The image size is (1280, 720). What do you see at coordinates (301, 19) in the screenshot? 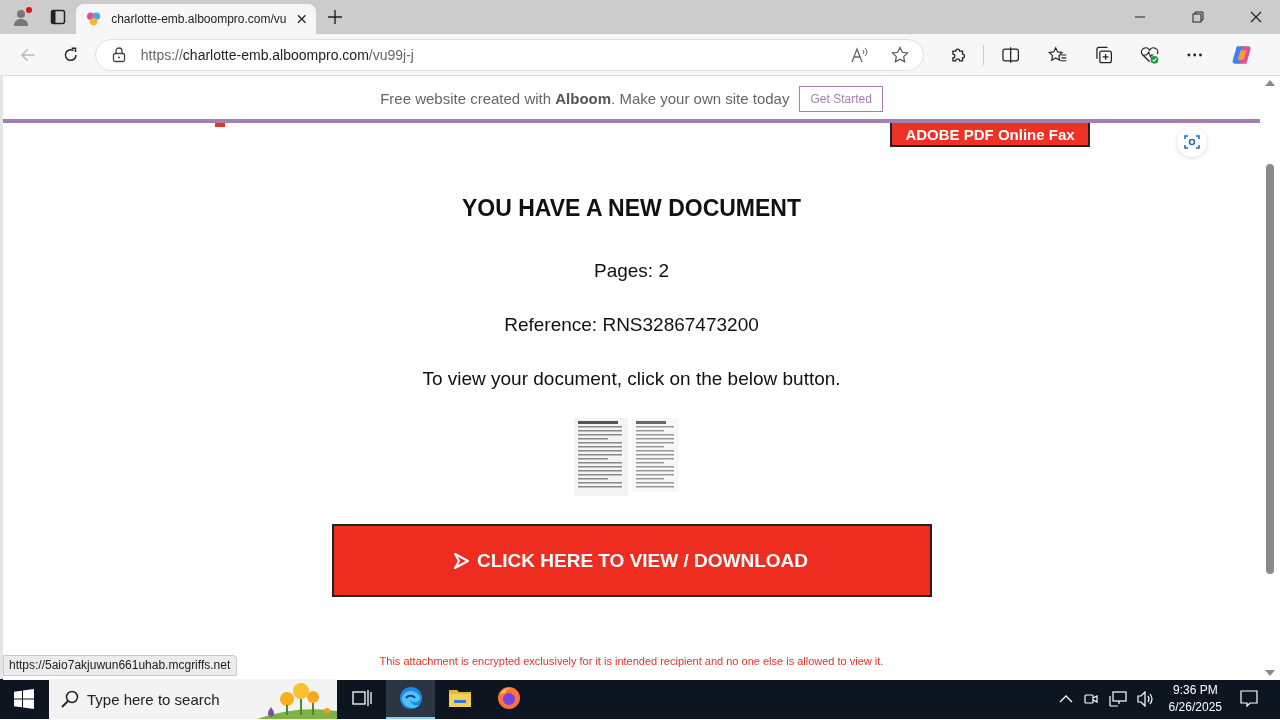
I see `close-tab-icon` at bounding box center [301, 19].